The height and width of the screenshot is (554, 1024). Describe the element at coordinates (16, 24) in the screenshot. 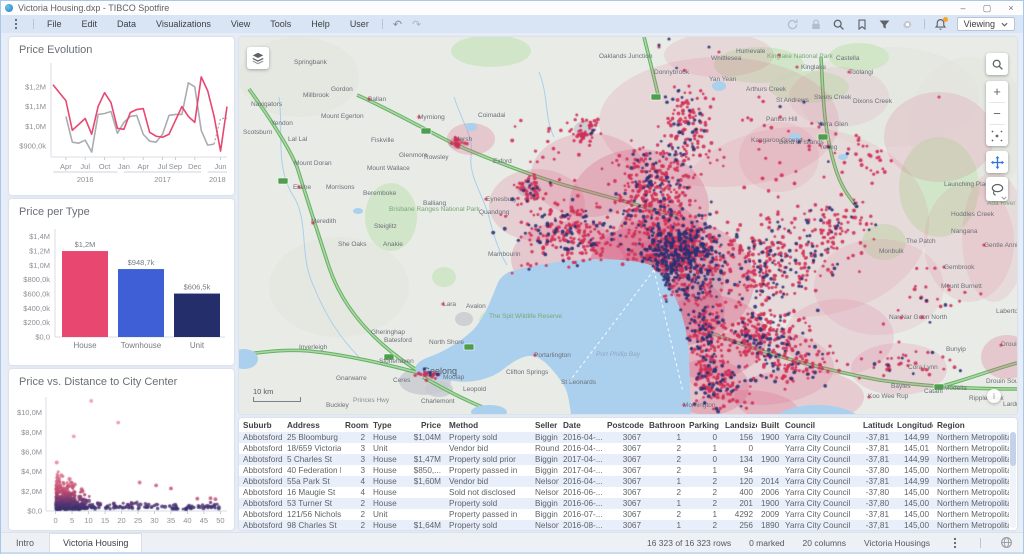

I see `more-menu-icon` at that location.